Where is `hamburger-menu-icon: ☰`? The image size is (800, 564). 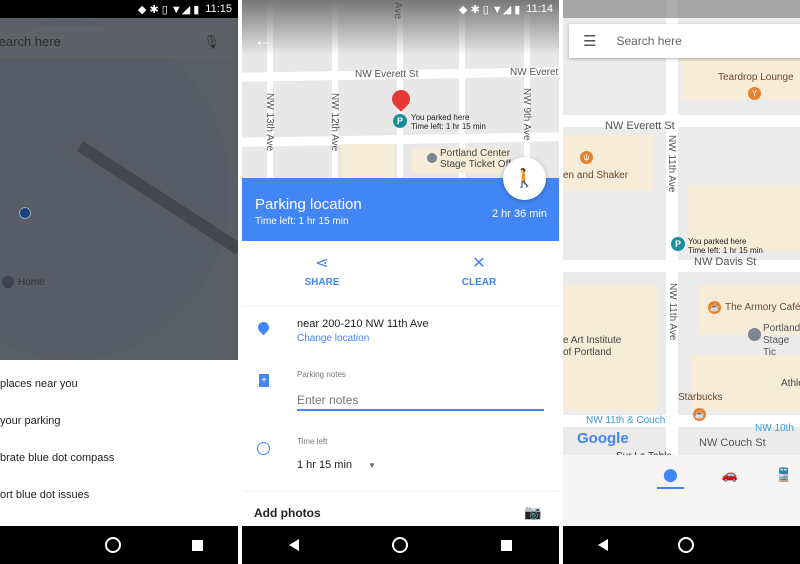
hamburger-menu-icon: ☰ is located at coordinates (589, 41).